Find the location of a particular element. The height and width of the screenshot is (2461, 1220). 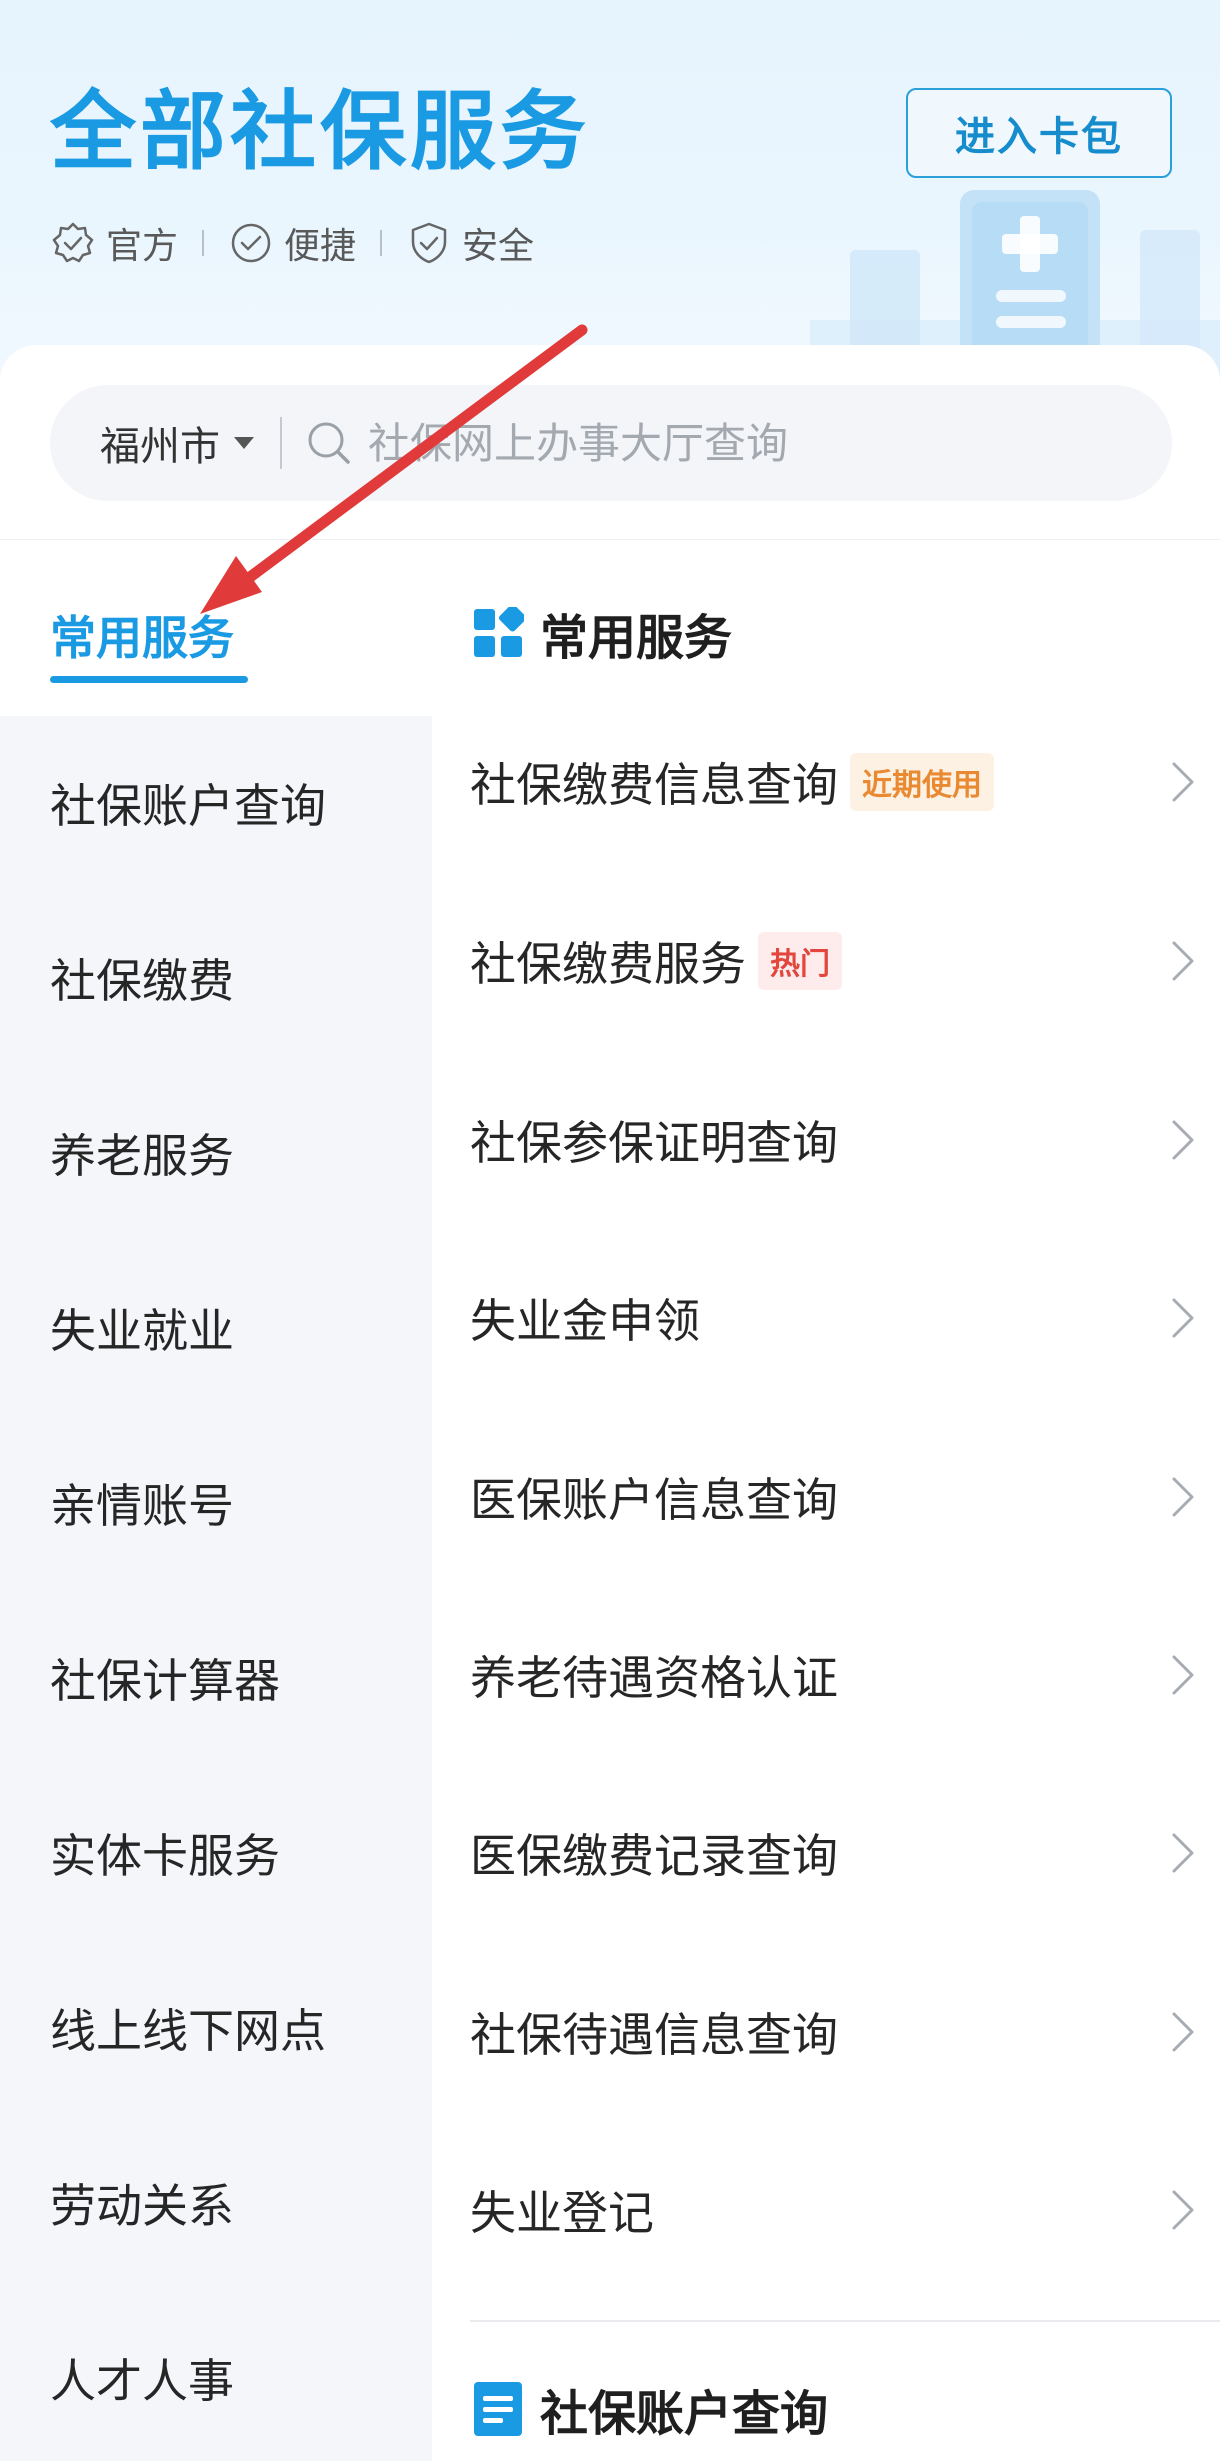

section-header: 常用服务 is located at coordinates (602, 633).